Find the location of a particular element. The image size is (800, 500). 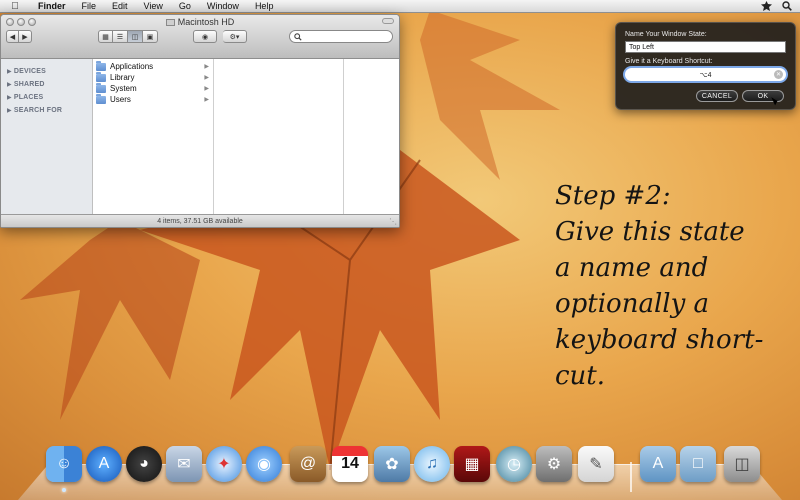

time-machine-icon: ◷ is located at coordinates (514, 464).